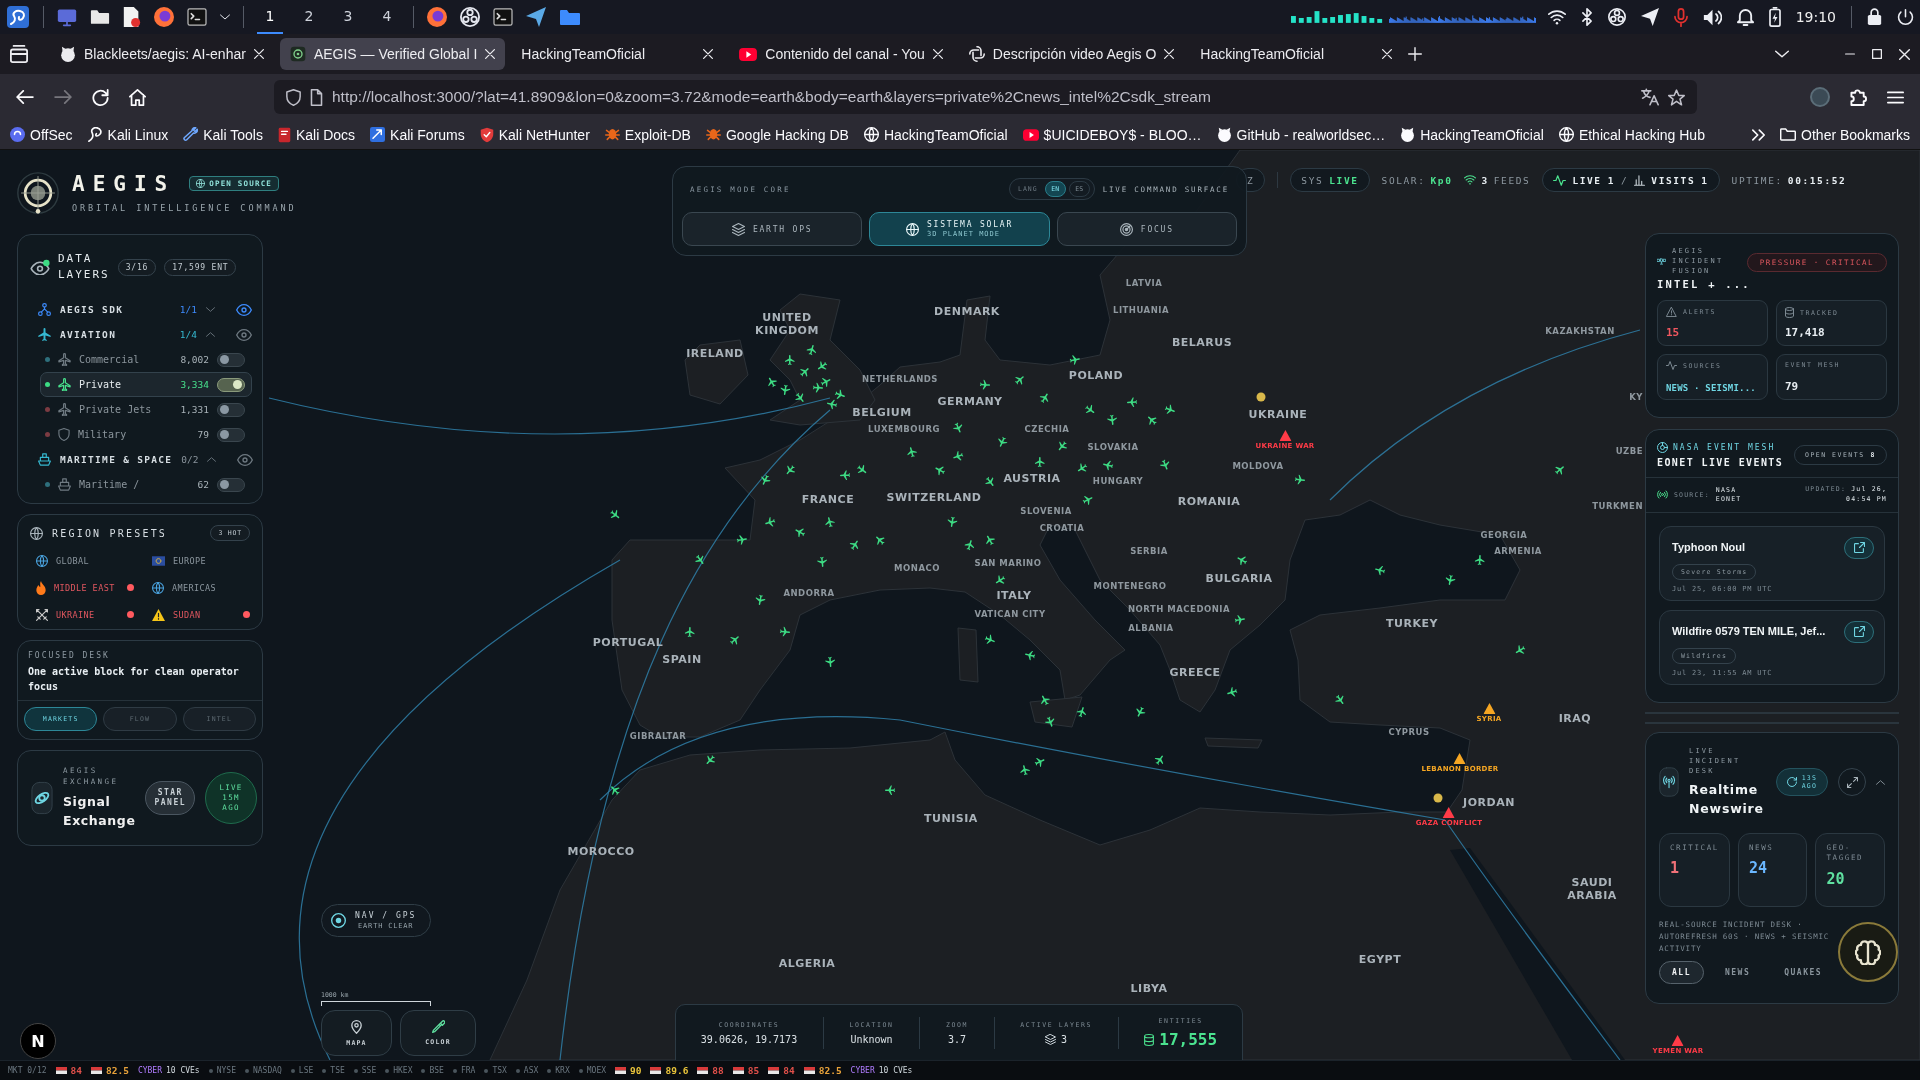 This screenshot has height=1080, width=1920. What do you see at coordinates (1774, 17) in the screenshot?
I see `battery-icon` at bounding box center [1774, 17].